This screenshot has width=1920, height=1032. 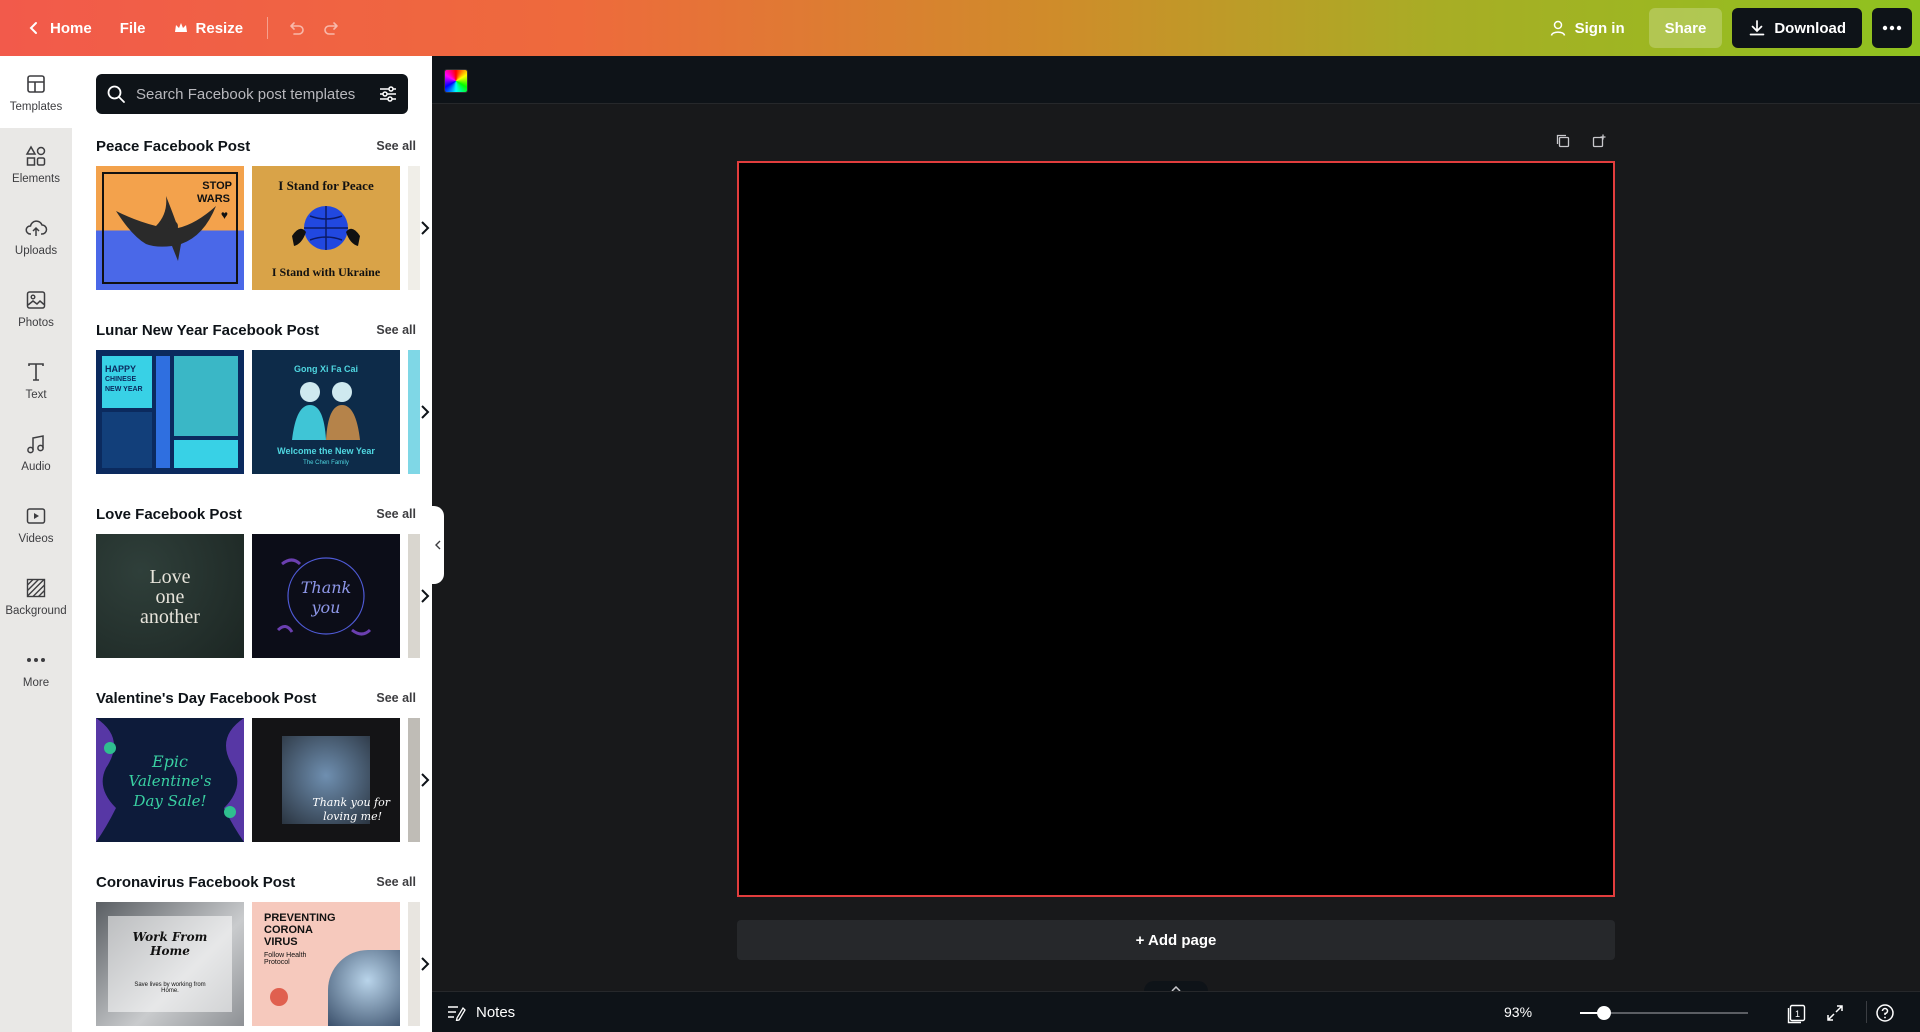 What do you see at coordinates (170, 761) in the screenshot?
I see `thumb-text: Epic` at bounding box center [170, 761].